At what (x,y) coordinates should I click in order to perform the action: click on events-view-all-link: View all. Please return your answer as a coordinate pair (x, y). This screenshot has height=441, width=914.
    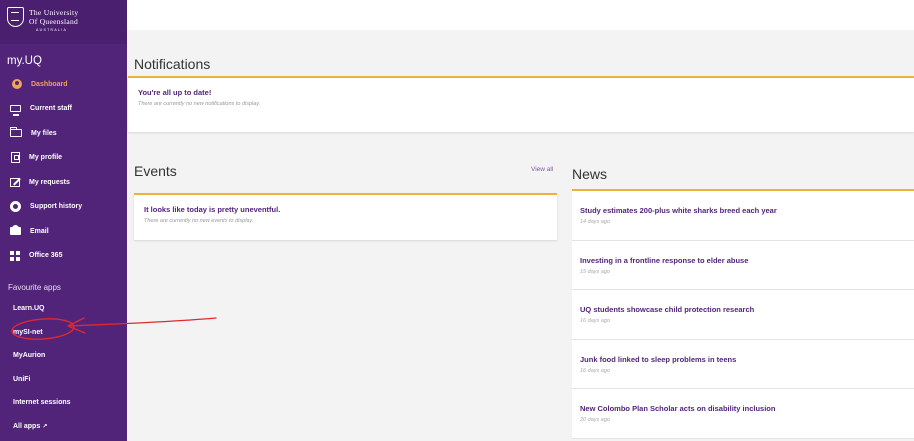
    Looking at the image, I should click on (542, 169).